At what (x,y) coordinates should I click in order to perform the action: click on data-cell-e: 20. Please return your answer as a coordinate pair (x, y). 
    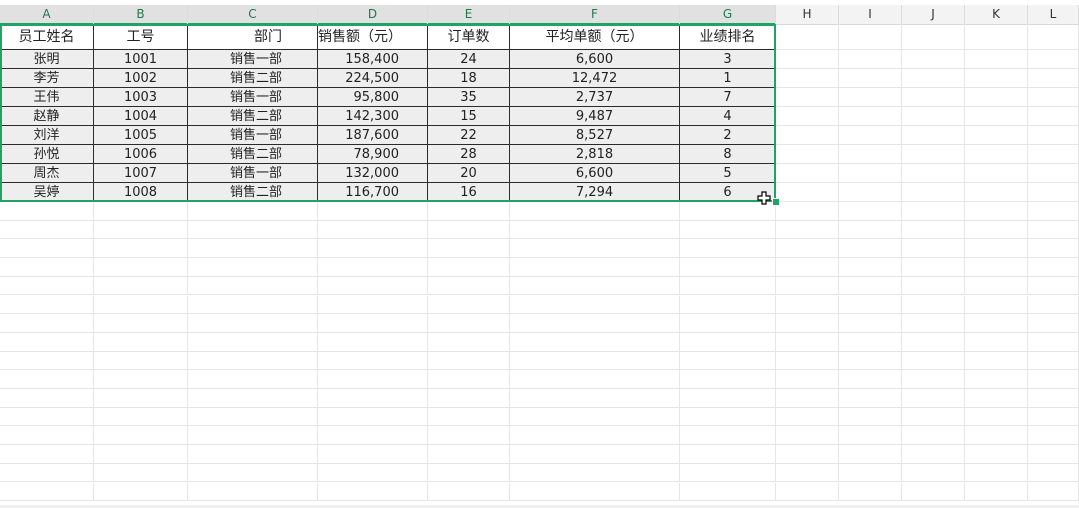
    Looking at the image, I should click on (469, 173).